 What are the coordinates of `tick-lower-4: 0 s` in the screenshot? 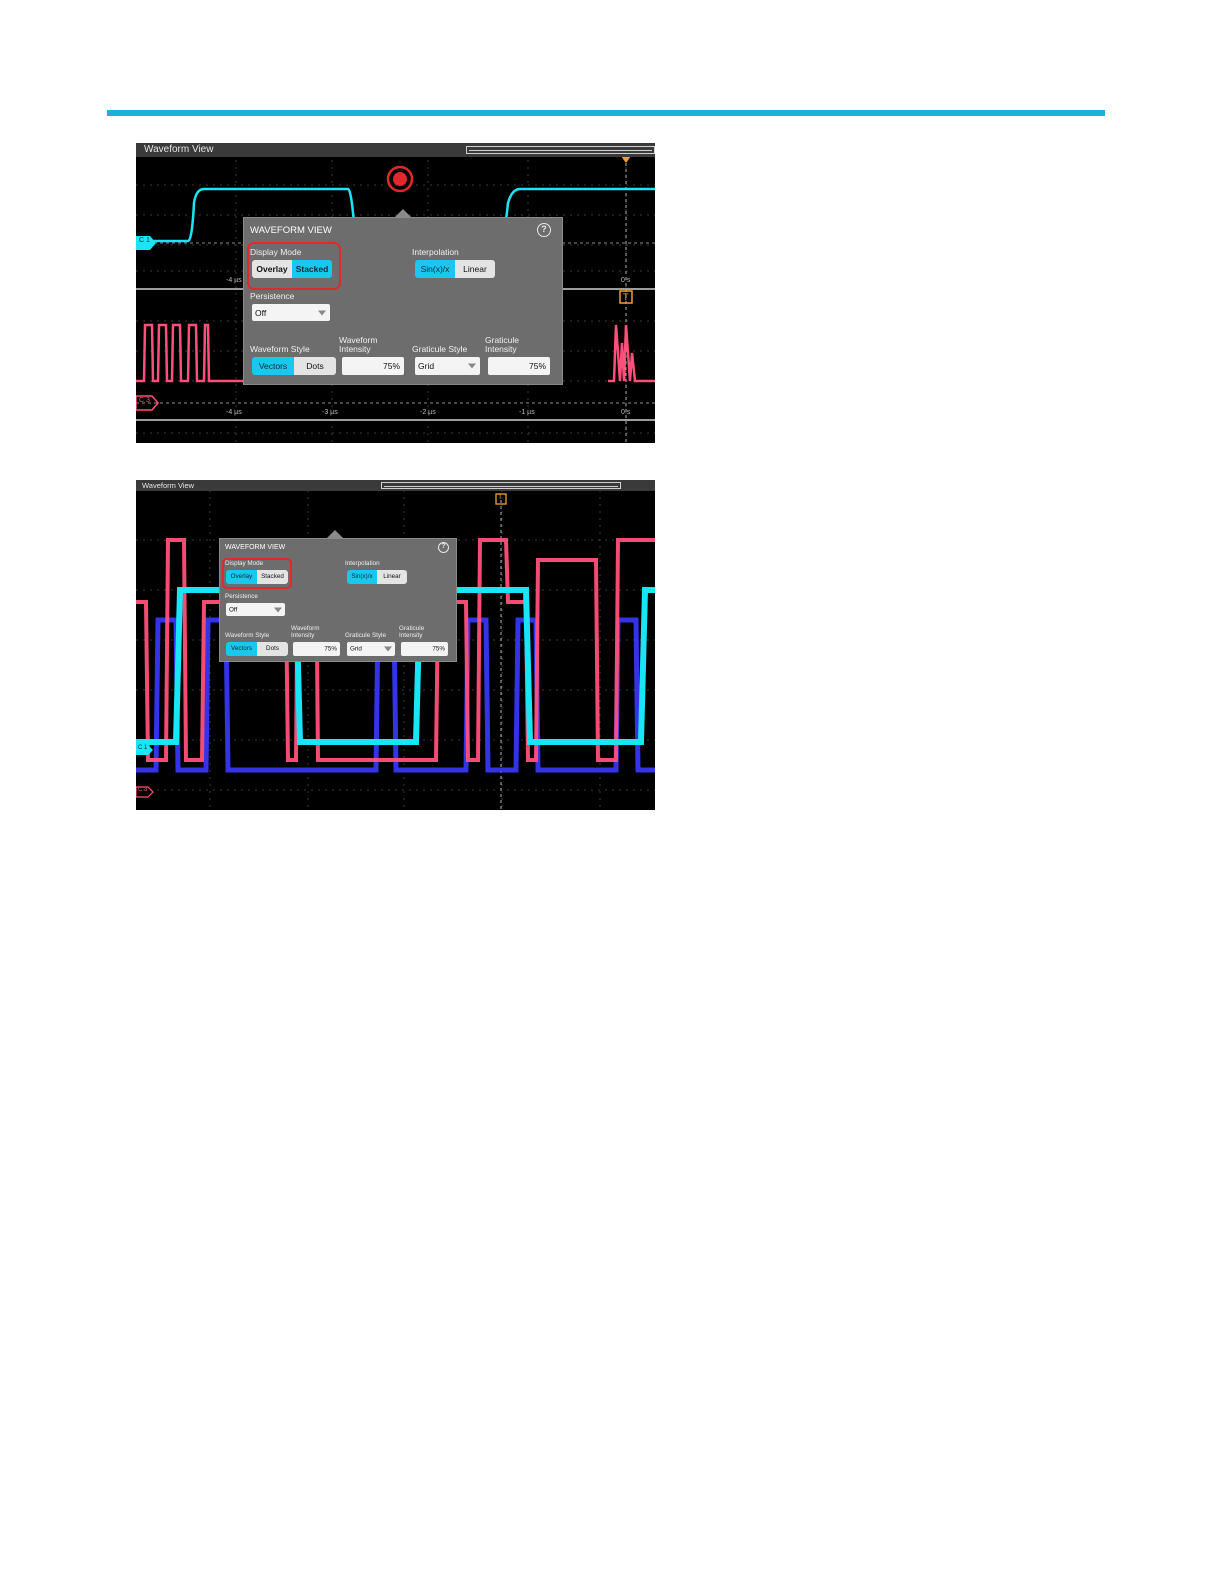 It's located at (626, 412).